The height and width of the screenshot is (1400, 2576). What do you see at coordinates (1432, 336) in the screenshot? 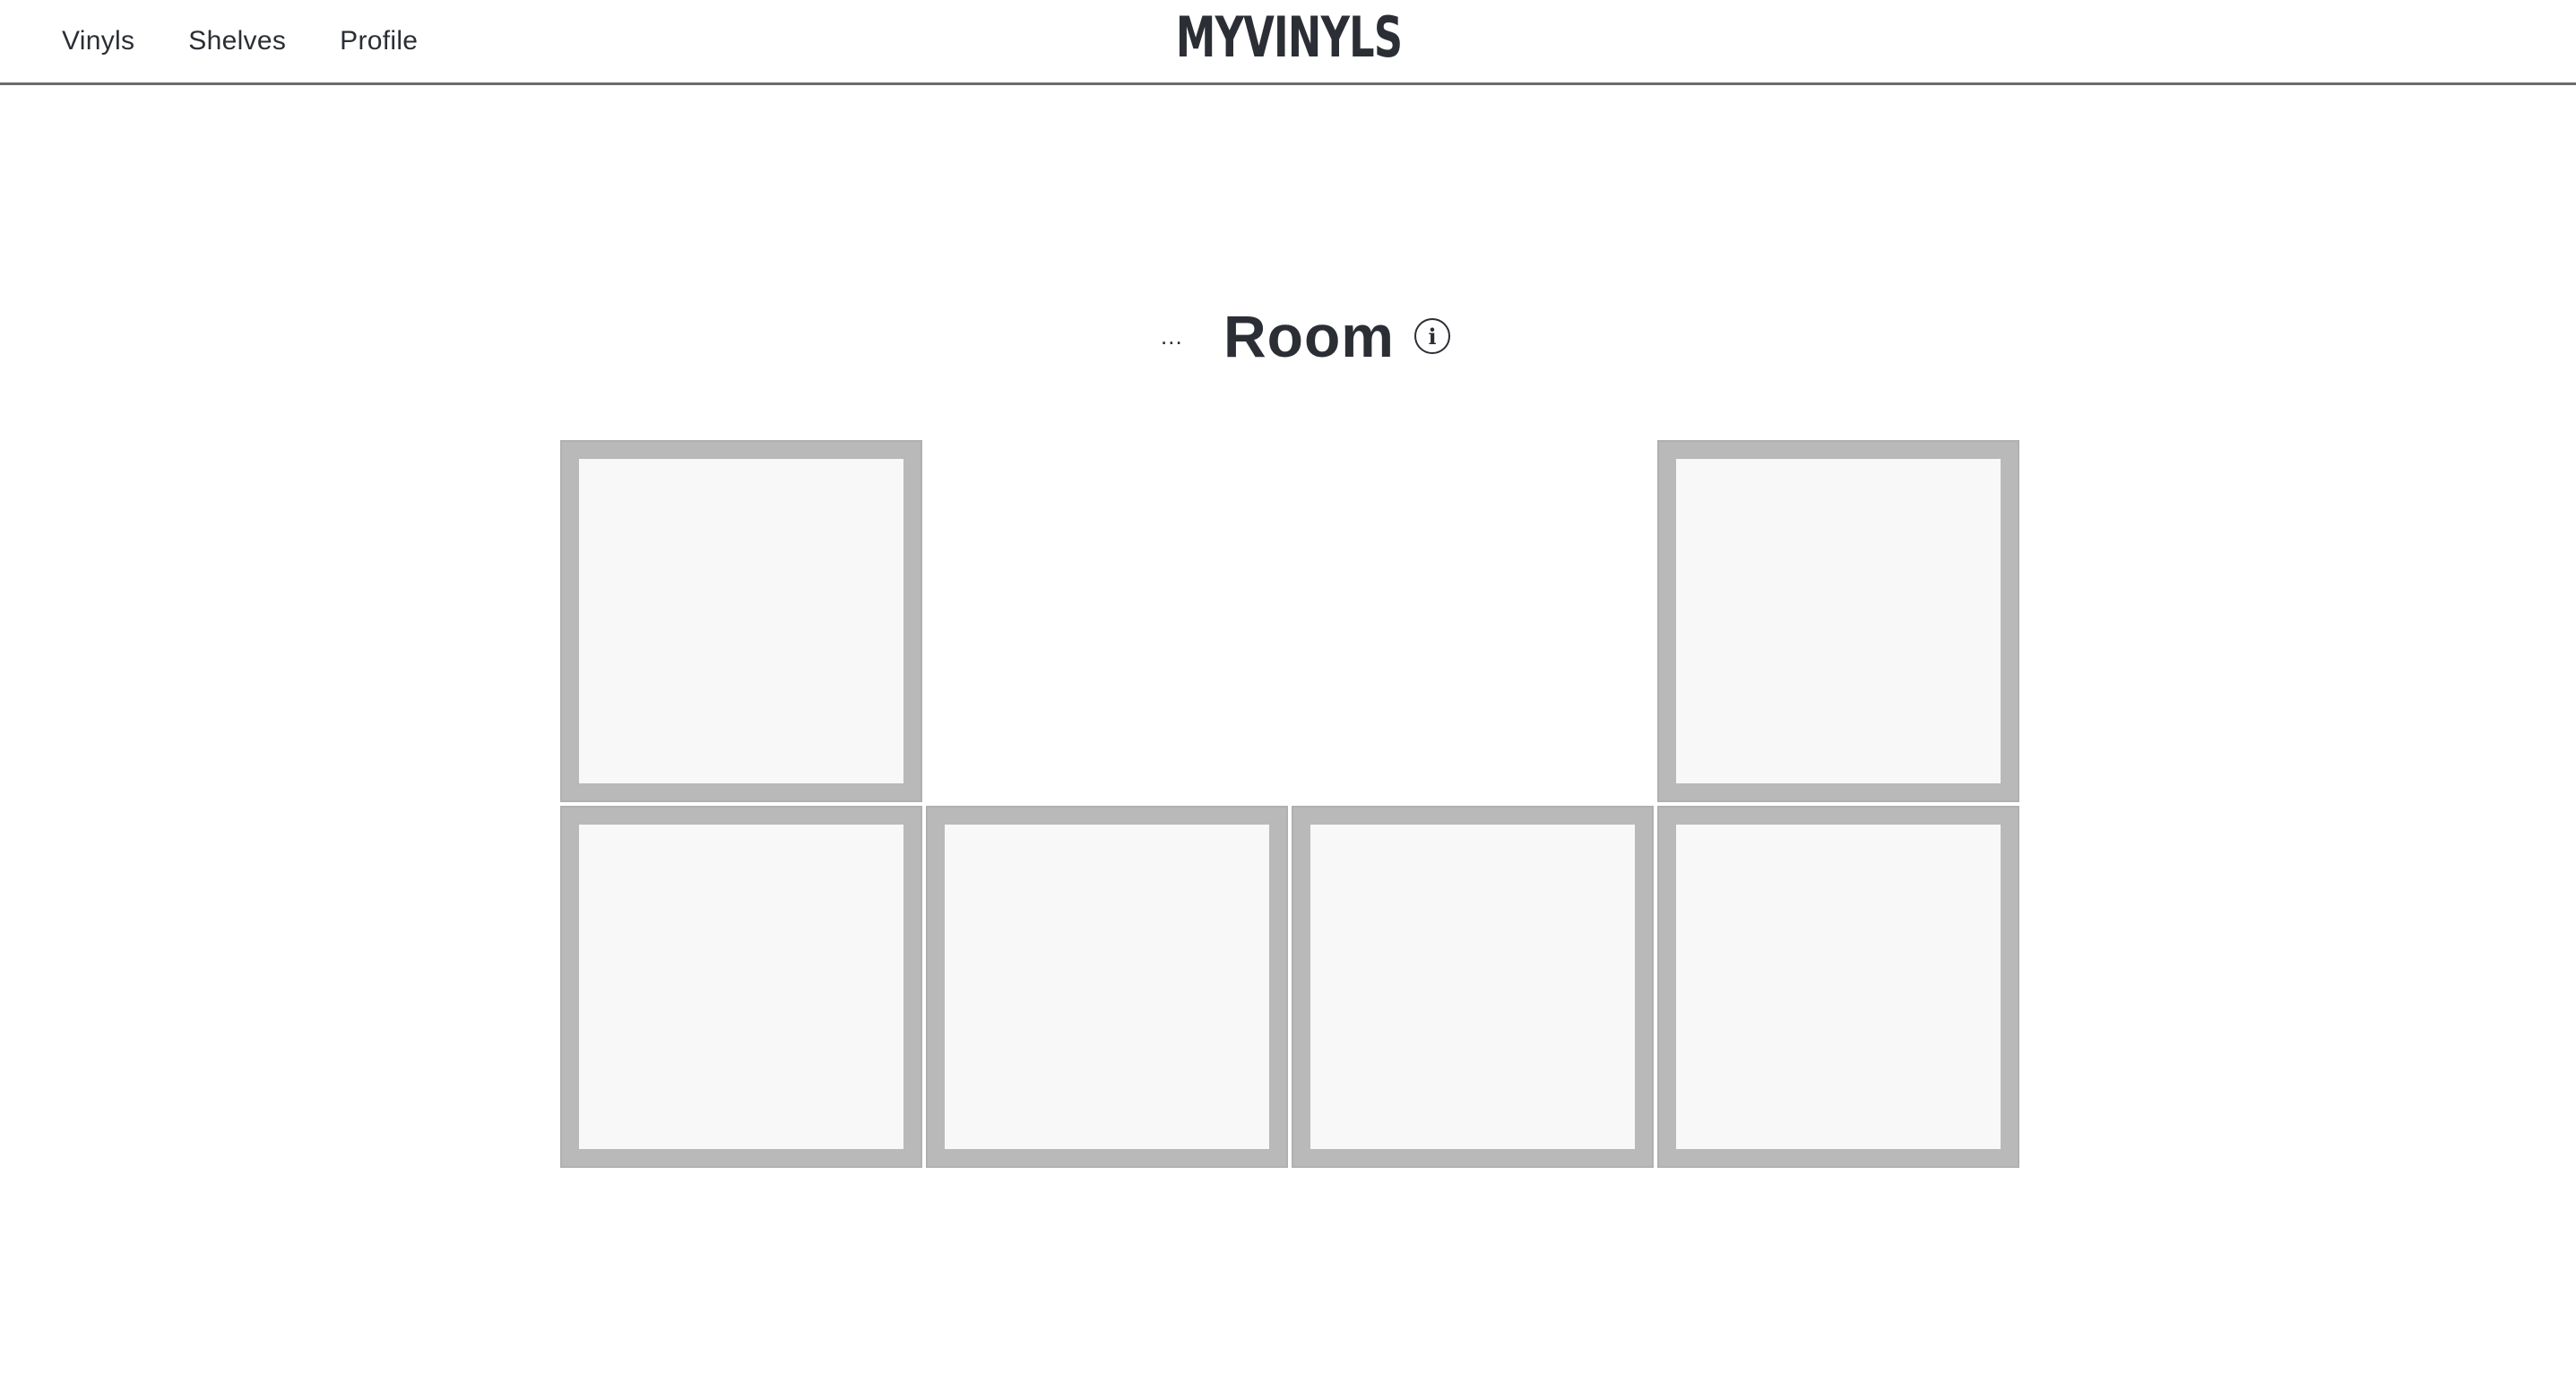
I see `info-icon: i` at bounding box center [1432, 336].